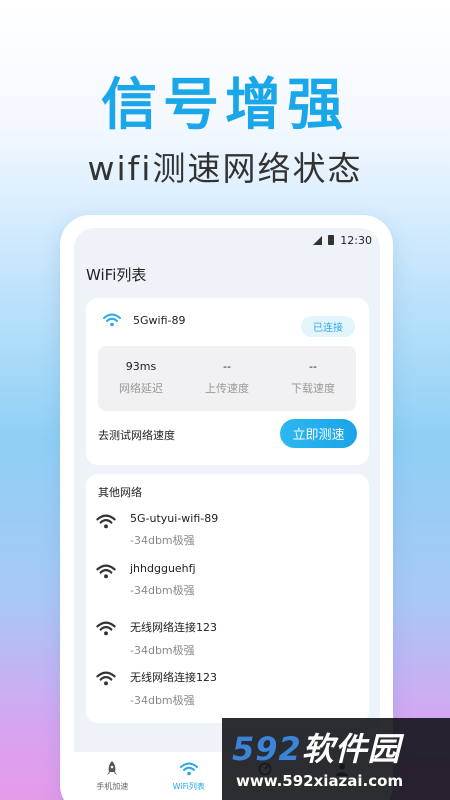 The width and height of the screenshot is (450, 800). What do you see at coordinates (351, 749) in the screenshot?
I see `watermark-brand-text: 软件园` at bounding box center [351, 749].